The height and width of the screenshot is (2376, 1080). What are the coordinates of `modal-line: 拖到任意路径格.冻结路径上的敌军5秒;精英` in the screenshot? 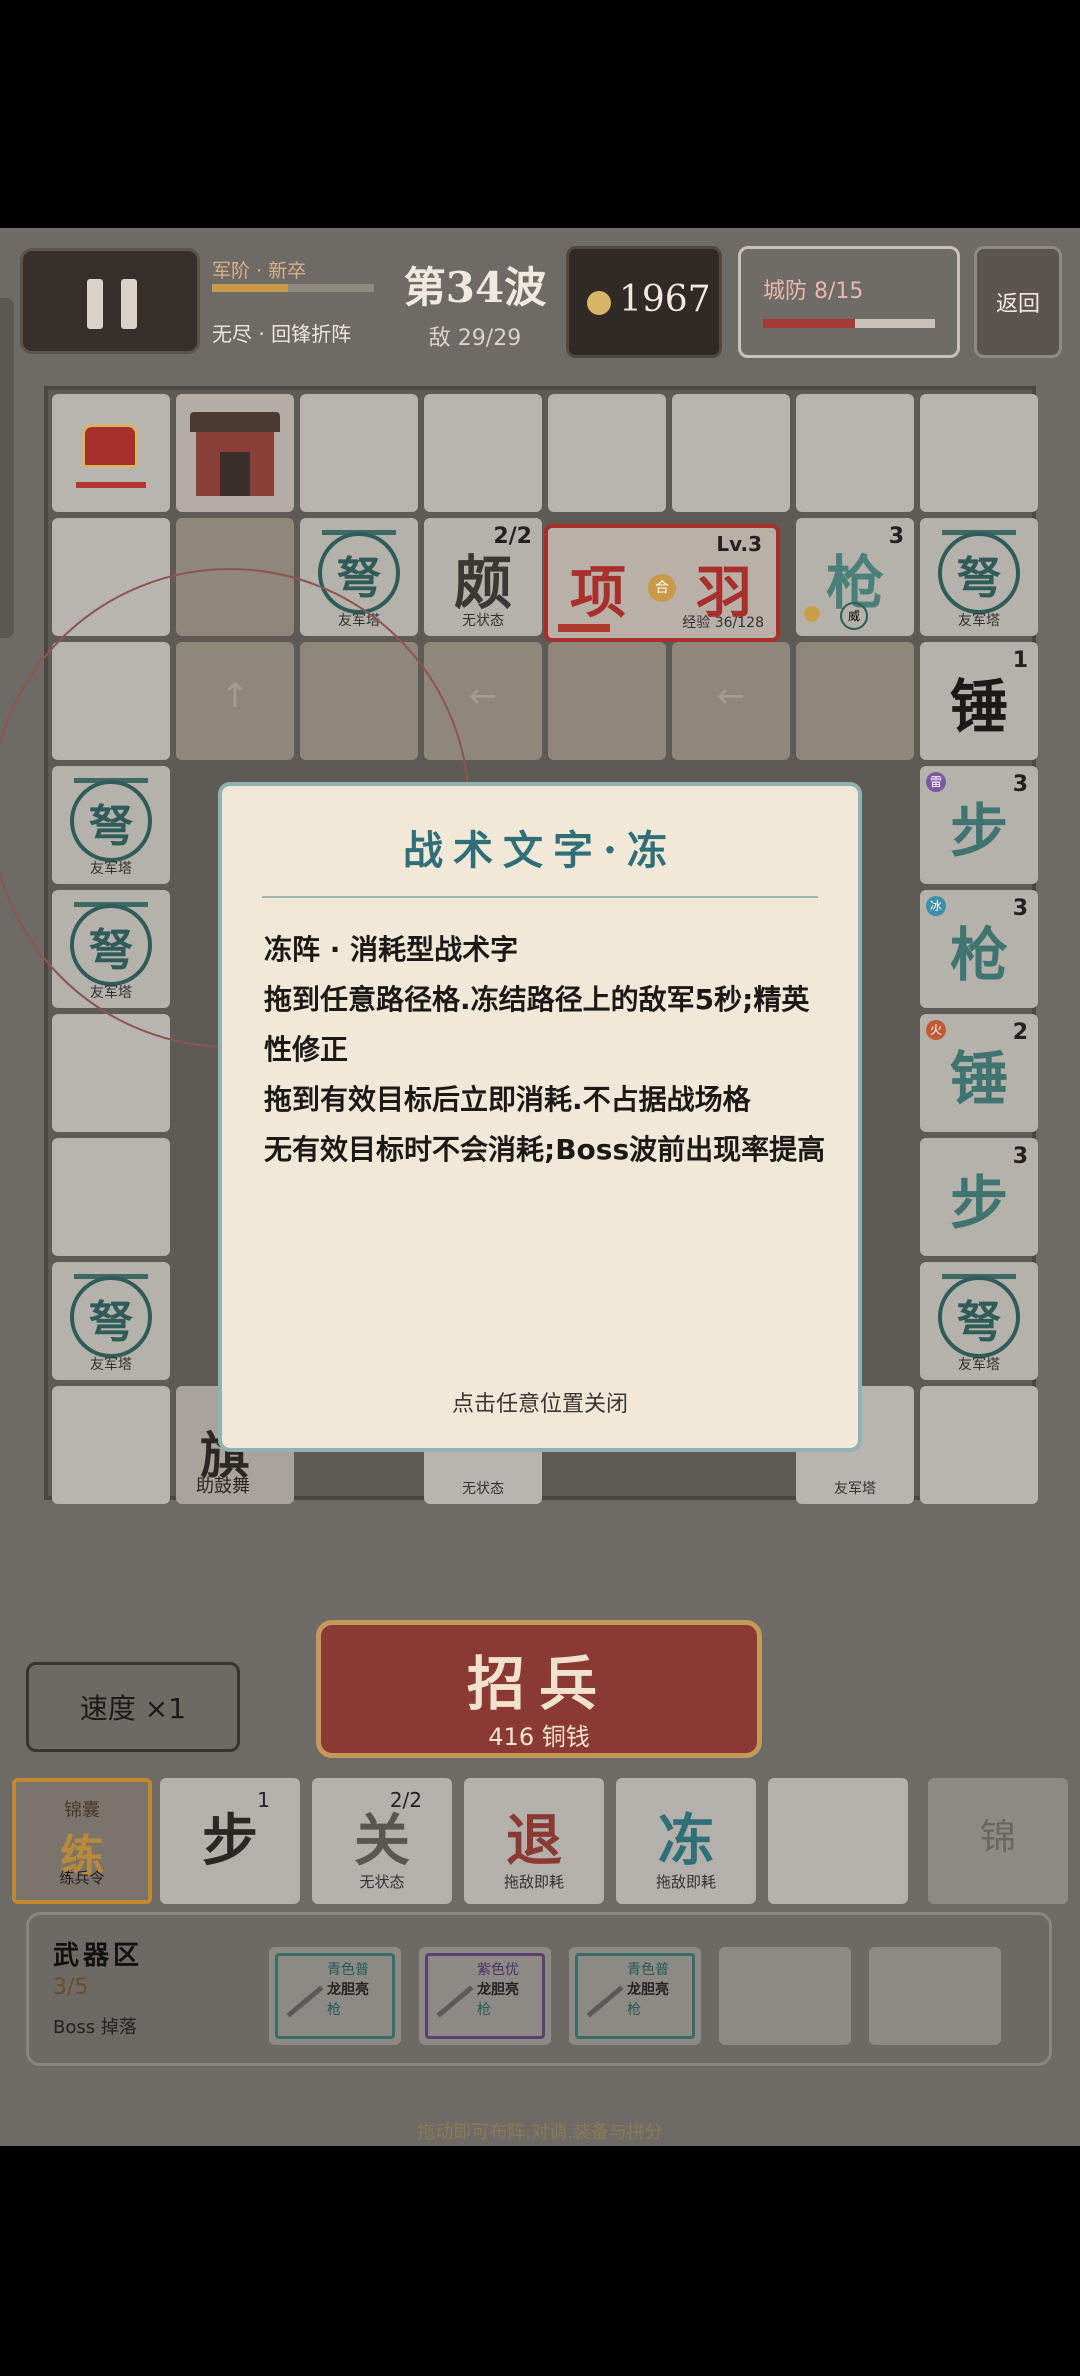 It's located at (537, 999).